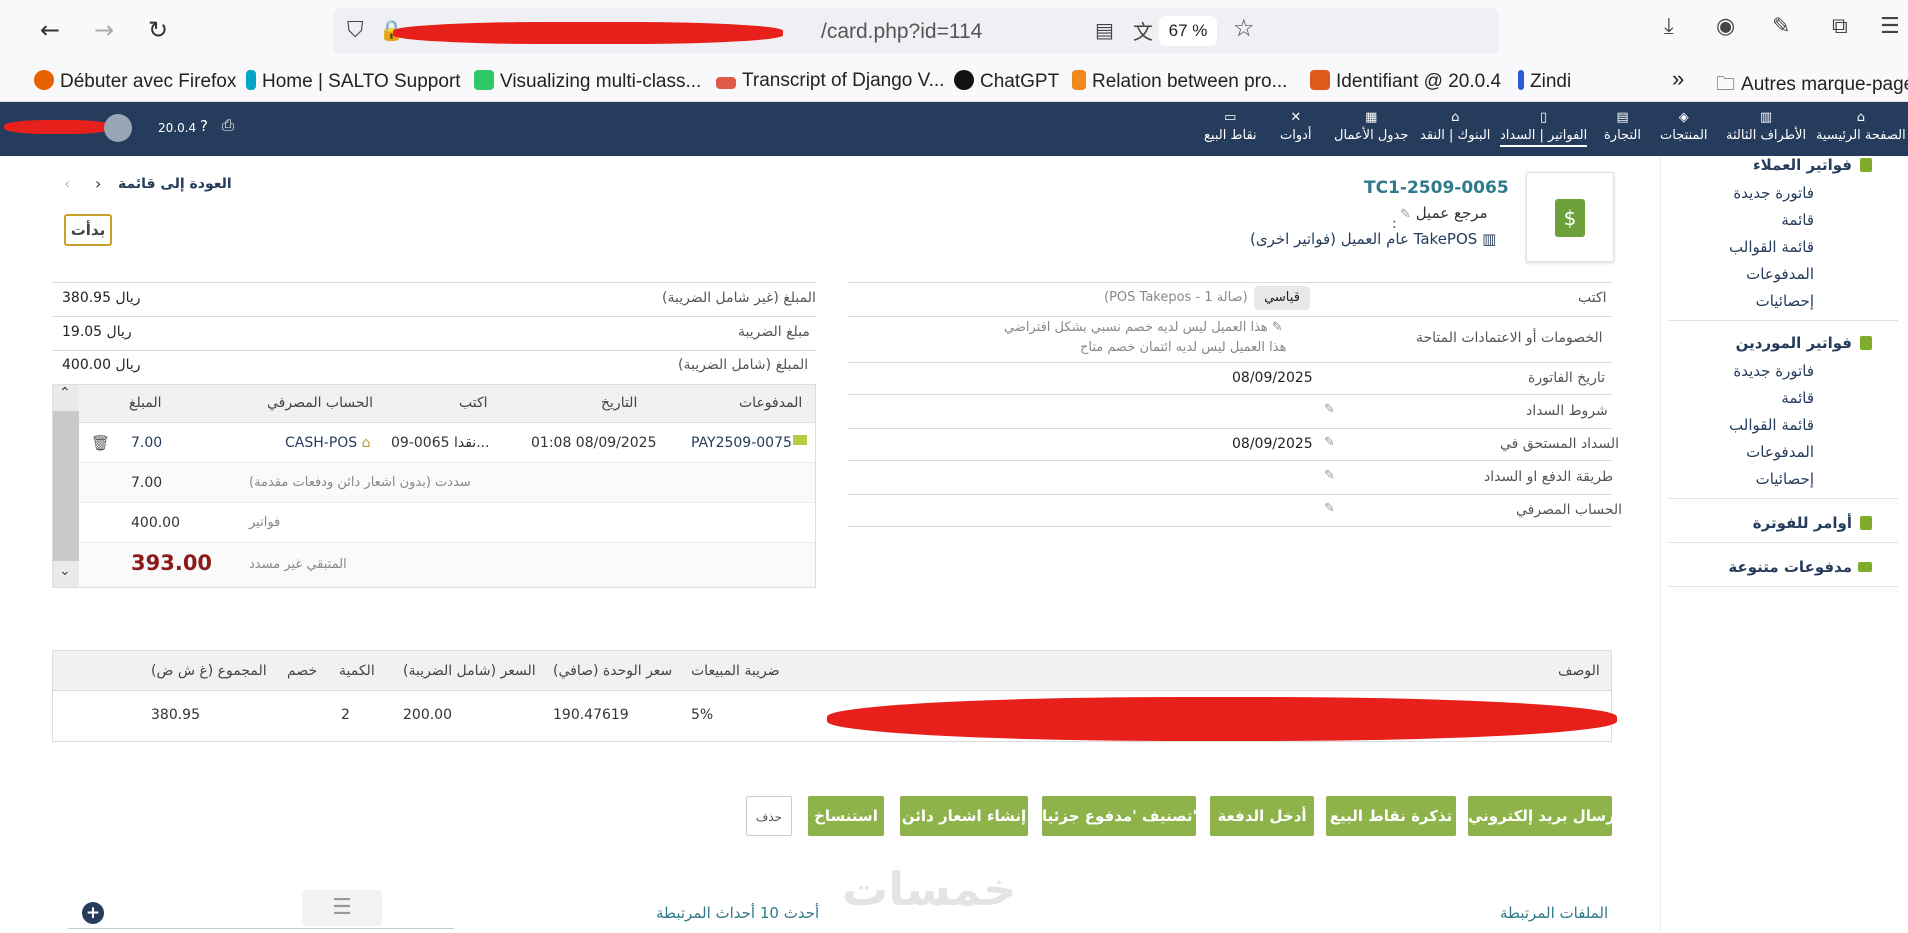 The height and width of the screenshot is (933, 1908). Describe the element at coordinates (1554, 913) in the screenshot. I see `linked-files-heading: الملفات المرتبطة` at that location.